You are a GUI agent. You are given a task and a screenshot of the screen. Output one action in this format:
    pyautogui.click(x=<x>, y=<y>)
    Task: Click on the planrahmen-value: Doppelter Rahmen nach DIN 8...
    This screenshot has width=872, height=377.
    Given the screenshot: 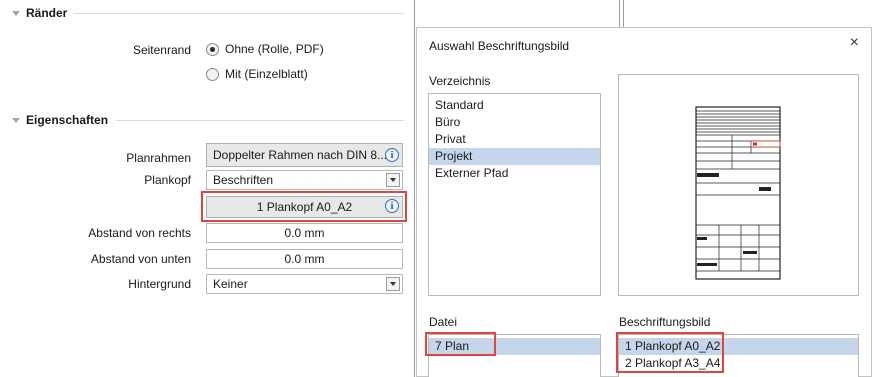 What is the action you would take?
    pyautogui.click(x=300, y=155)
    